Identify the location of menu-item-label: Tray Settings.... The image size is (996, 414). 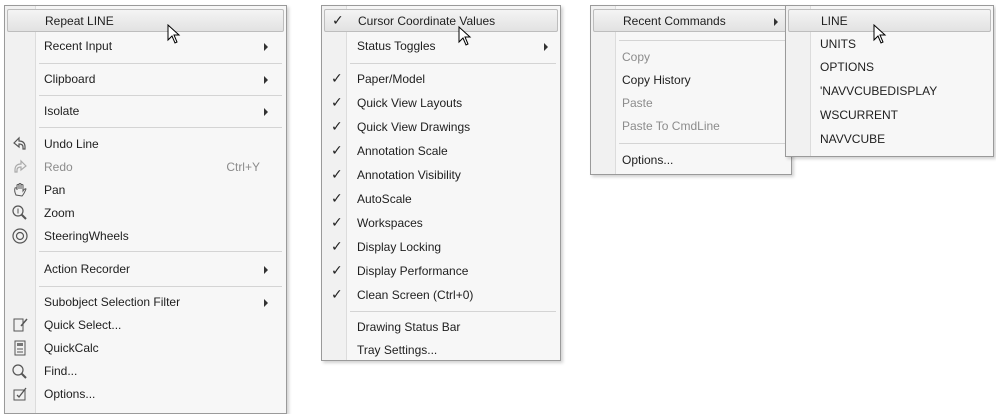
(397, 350).